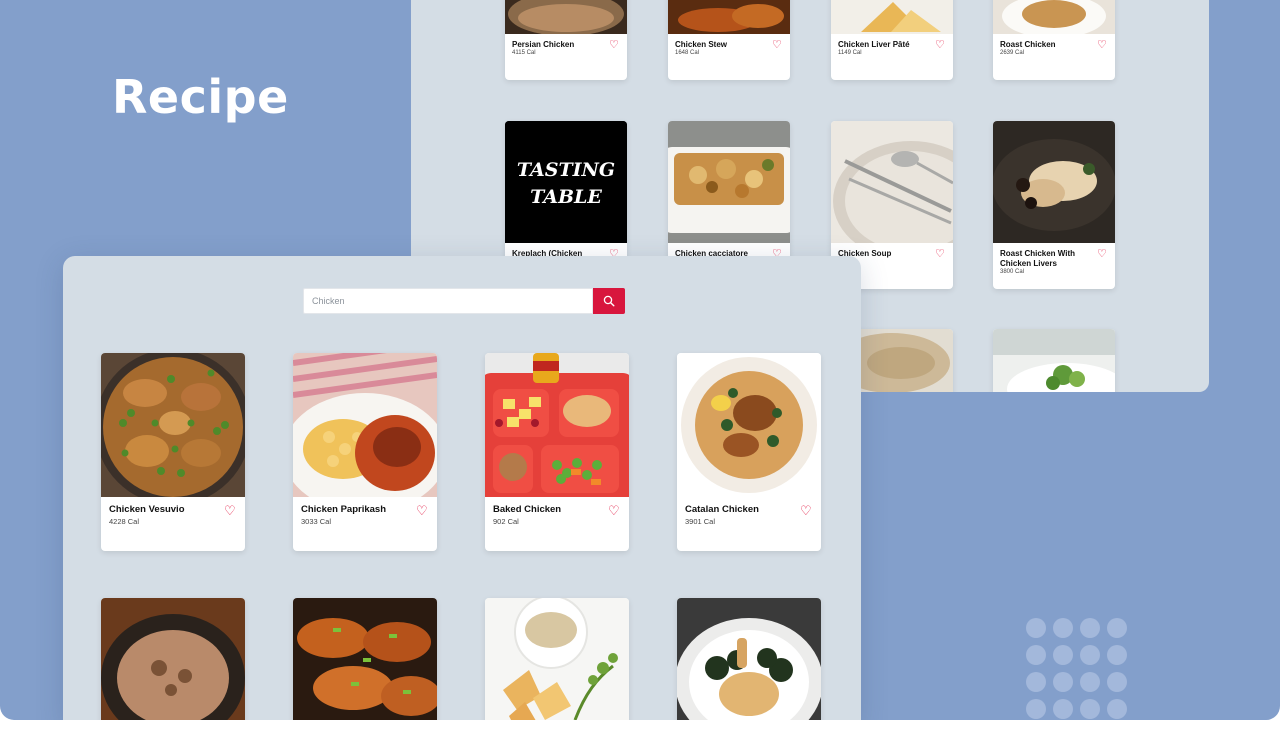 The width and height of the screenshot is (1280, 754). I want to click on recipe-calories: 3800 Cal, so click(1012, 272).